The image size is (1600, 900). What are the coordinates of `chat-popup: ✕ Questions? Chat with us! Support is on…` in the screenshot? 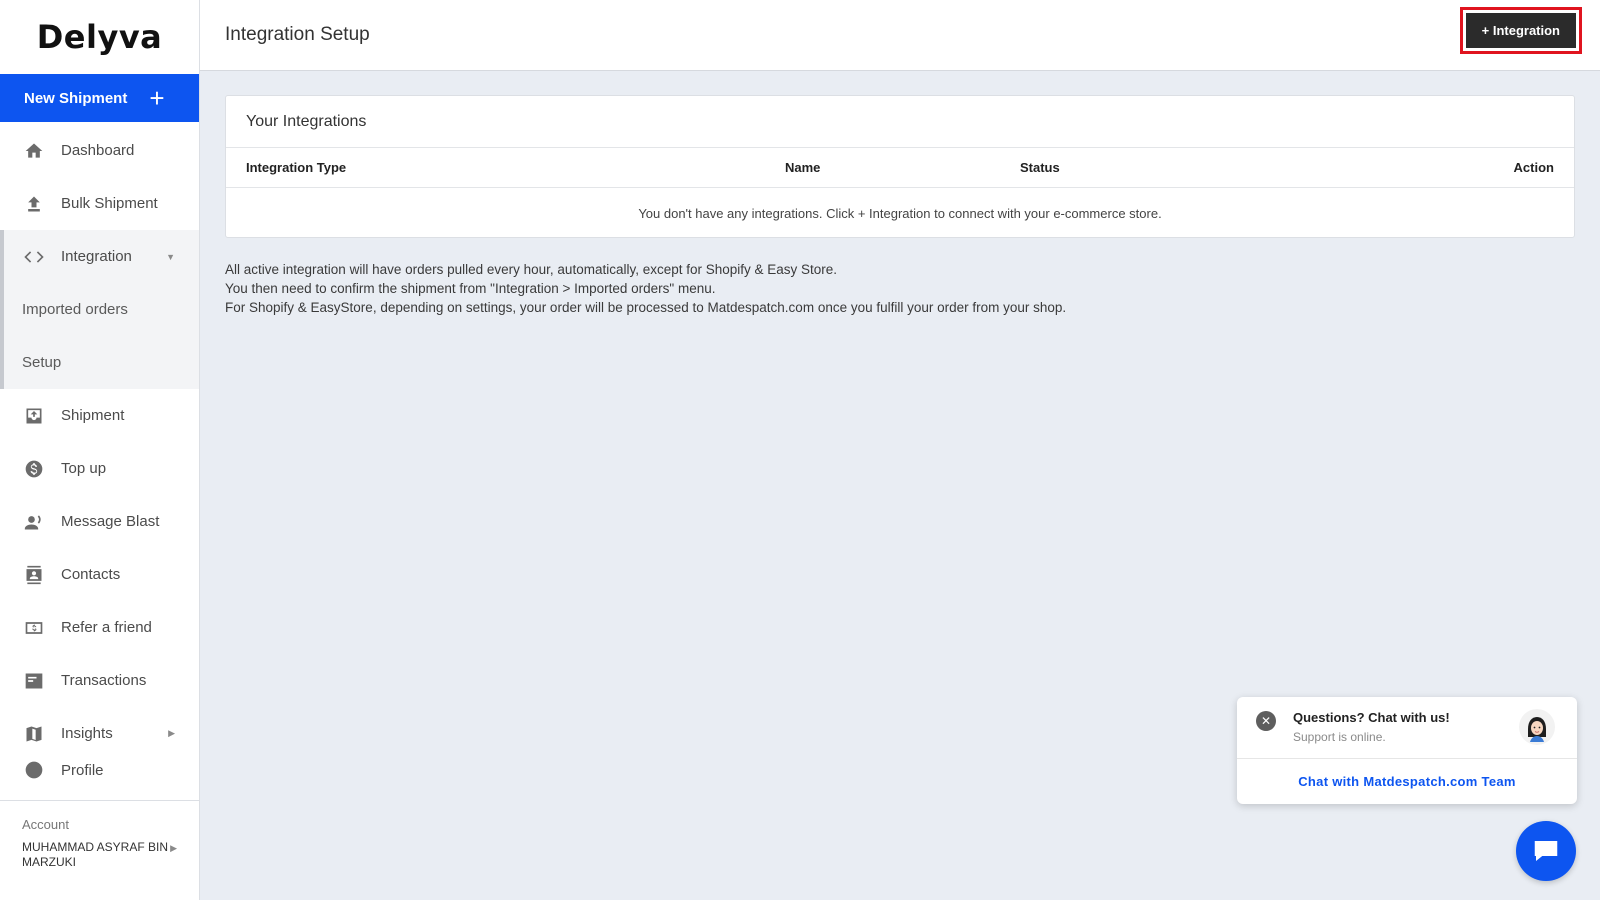 It's located at (1407, 750).